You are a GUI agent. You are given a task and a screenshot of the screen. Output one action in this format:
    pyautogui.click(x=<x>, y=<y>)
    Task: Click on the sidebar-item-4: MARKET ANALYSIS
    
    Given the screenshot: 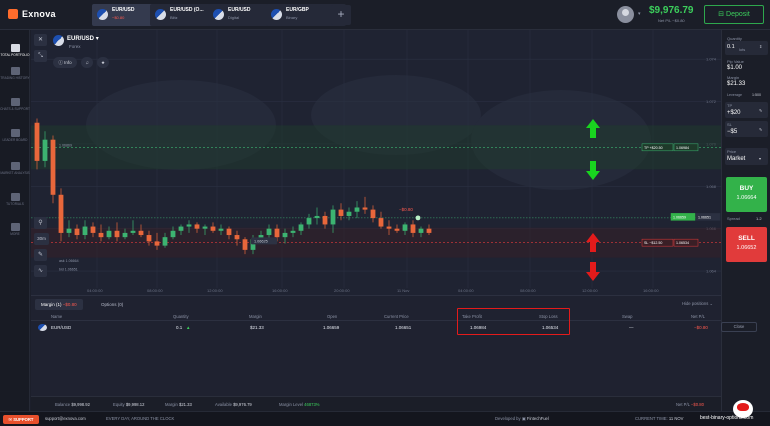 What is the action you would take?
    pyautogui.click(x=15, y=169)
    